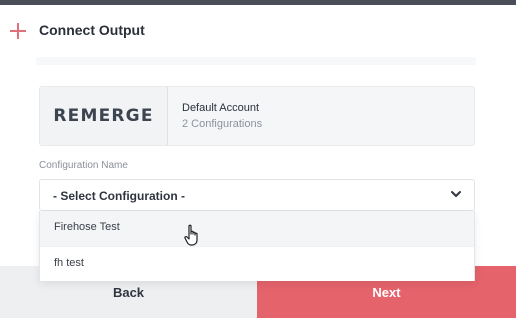 This screenshot has width=516, height=318. I want to click on configuration-name-label: Configuration Name, so click(83, 165).